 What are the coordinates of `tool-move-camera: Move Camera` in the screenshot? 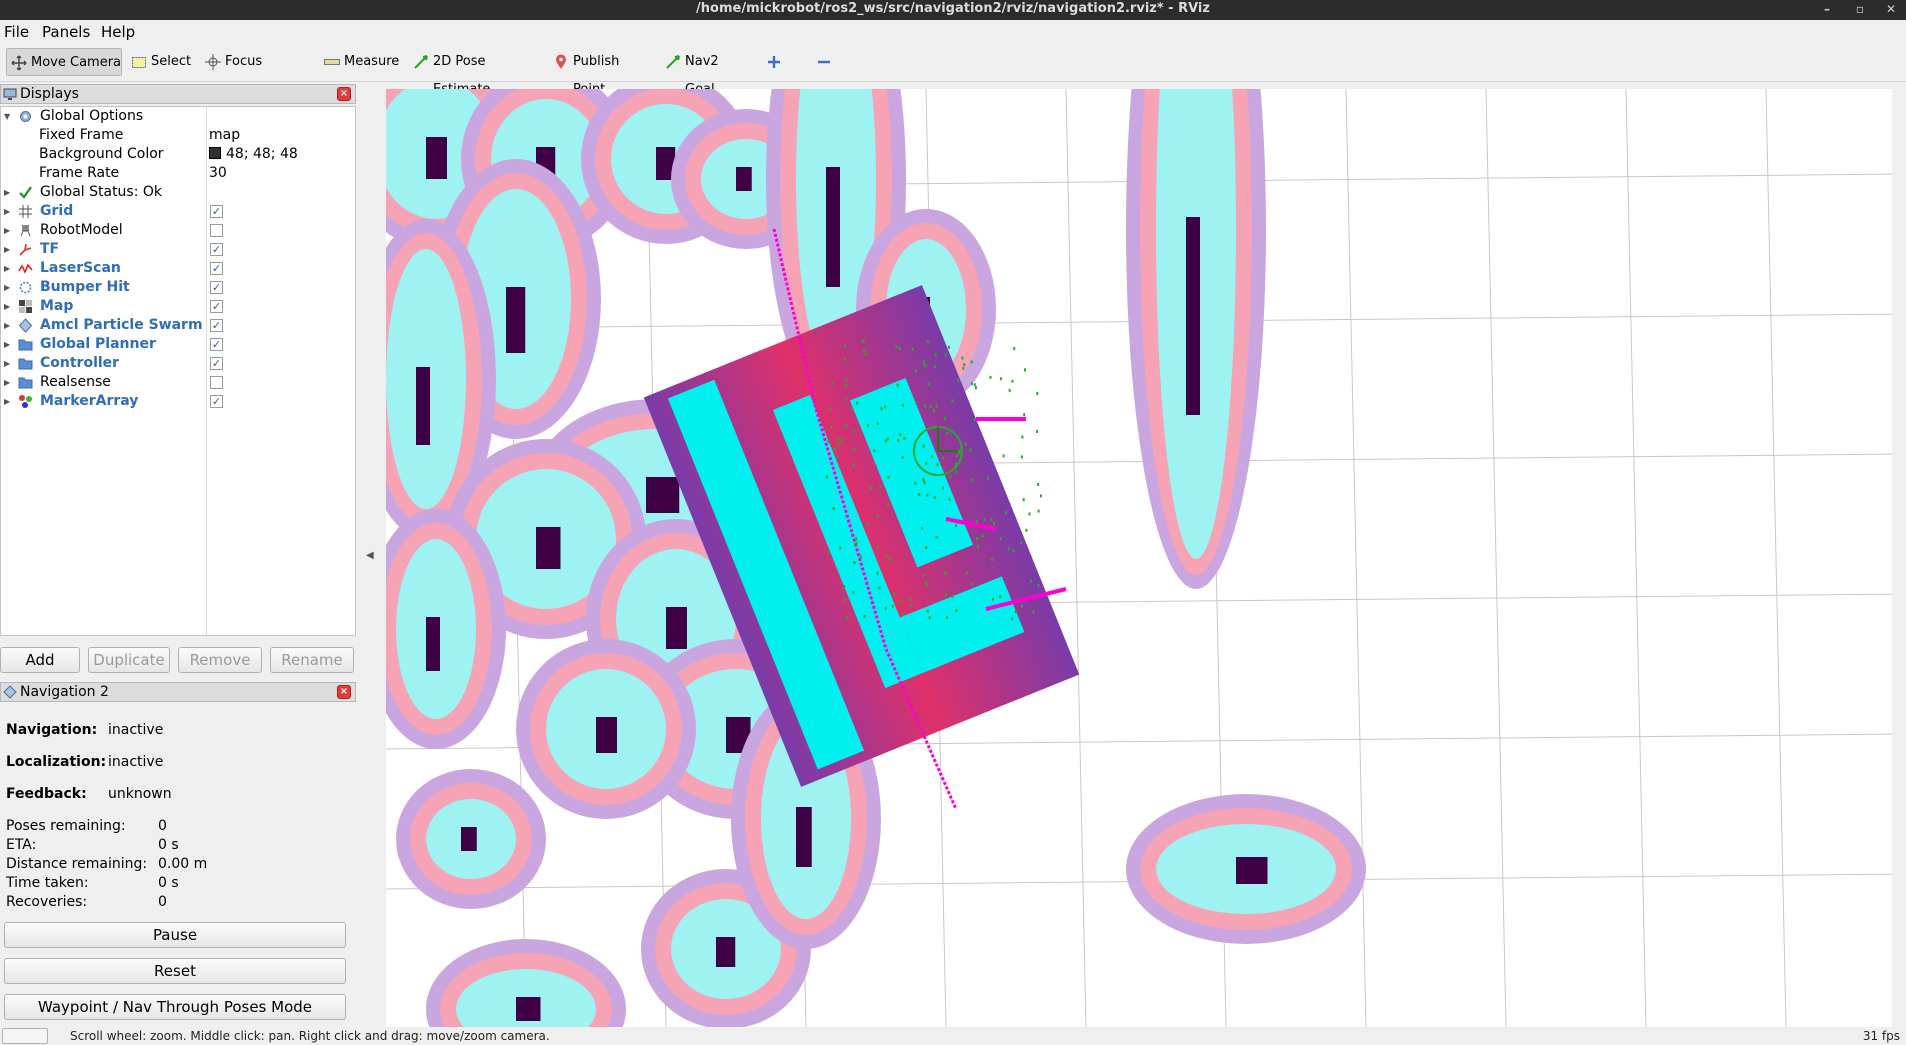 It's located at (64, 62).